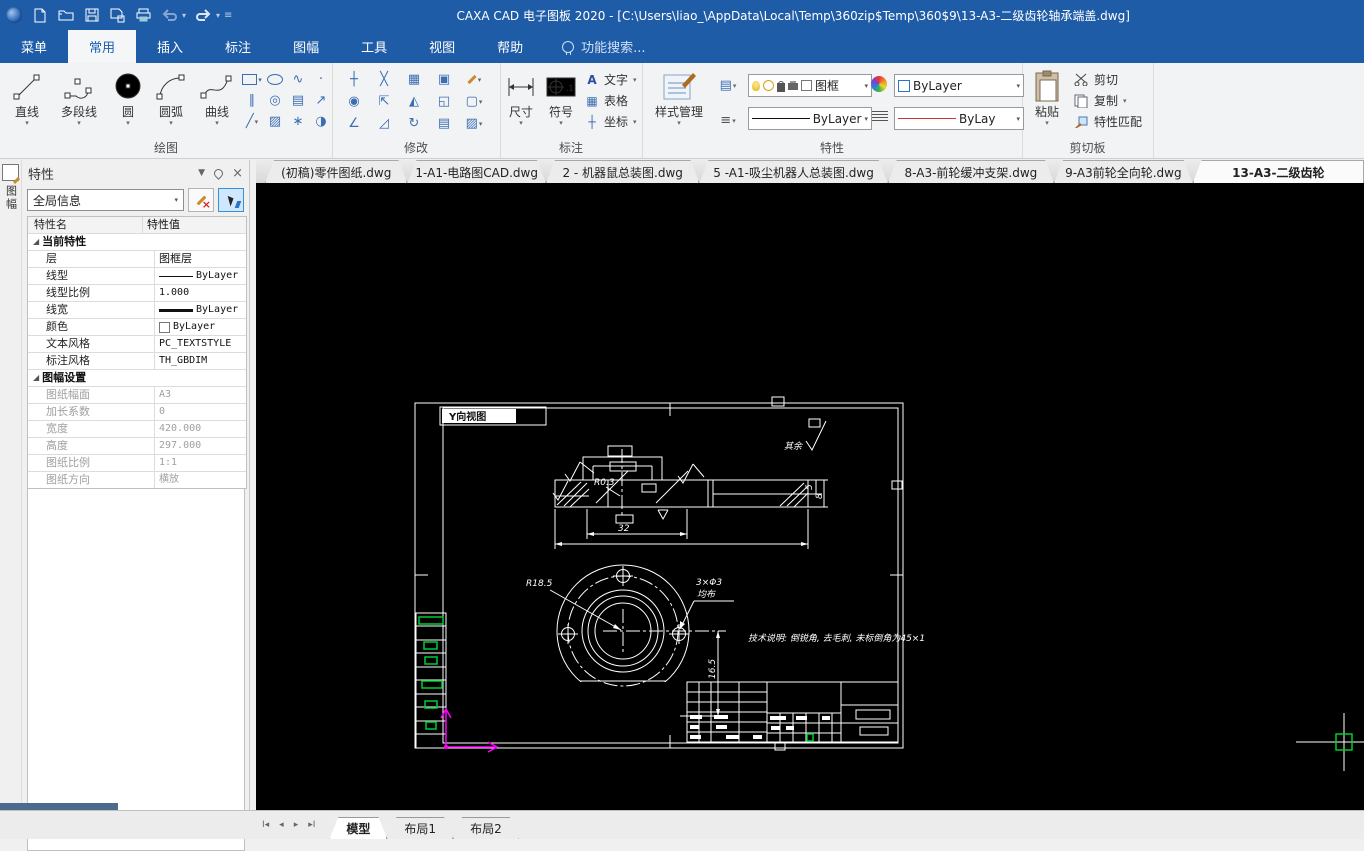  I want to click on group-current-properties: ◢ 当前特性, so click(137, 242).